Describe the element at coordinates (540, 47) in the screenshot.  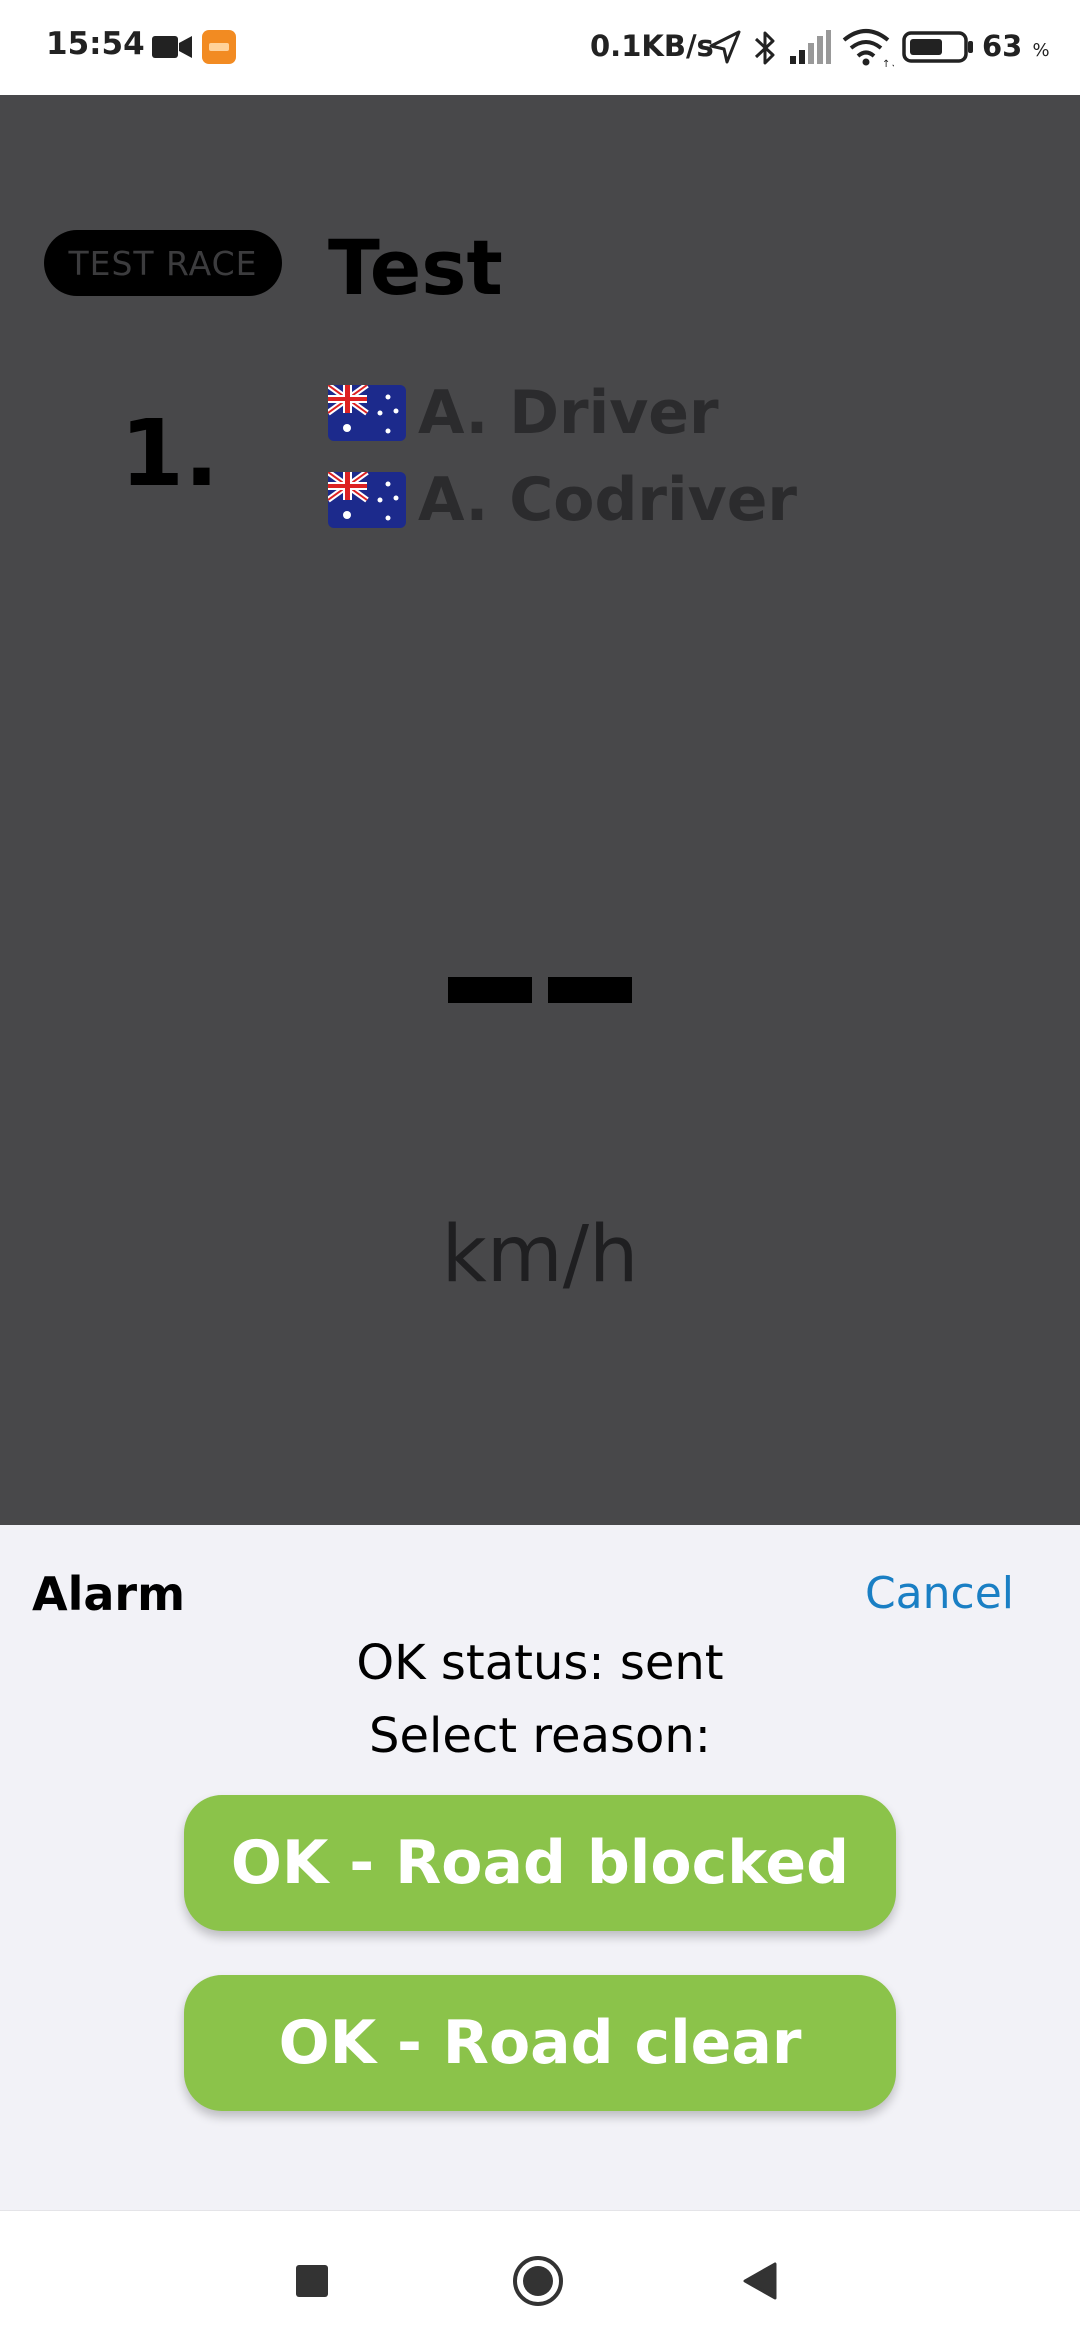
I see `status-bar: 15:54 0.1KB/s ↑↓ 63 %` at that location.